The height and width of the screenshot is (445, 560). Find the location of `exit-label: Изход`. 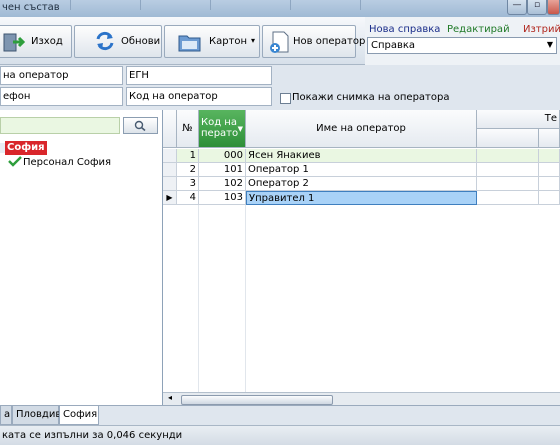

exit-label: Изход is located at coordinates (47, 41).